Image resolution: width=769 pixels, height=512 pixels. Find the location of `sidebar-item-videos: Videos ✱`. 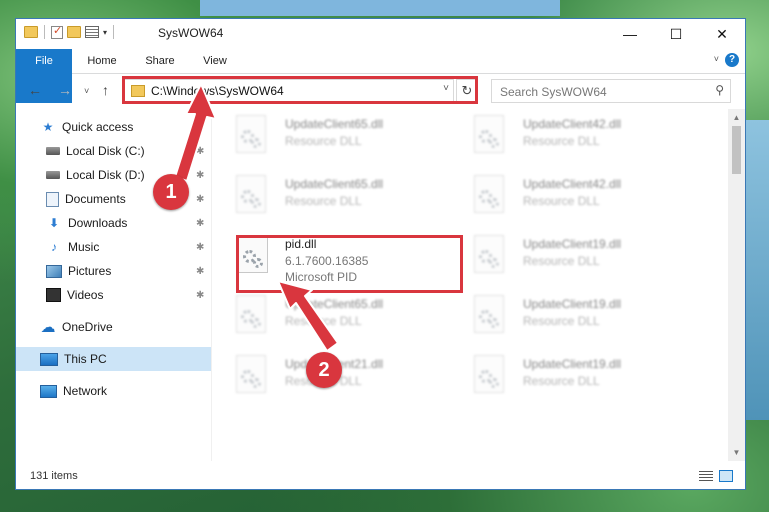

sidebar-item-videos: Videos ✱ is located at coordinates (113, 295).